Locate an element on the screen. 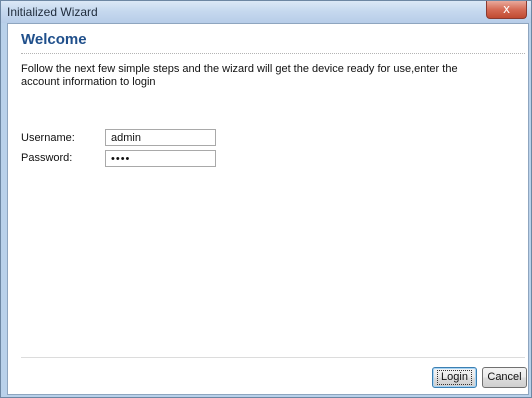  password-field is located at coordinates (160, 158).